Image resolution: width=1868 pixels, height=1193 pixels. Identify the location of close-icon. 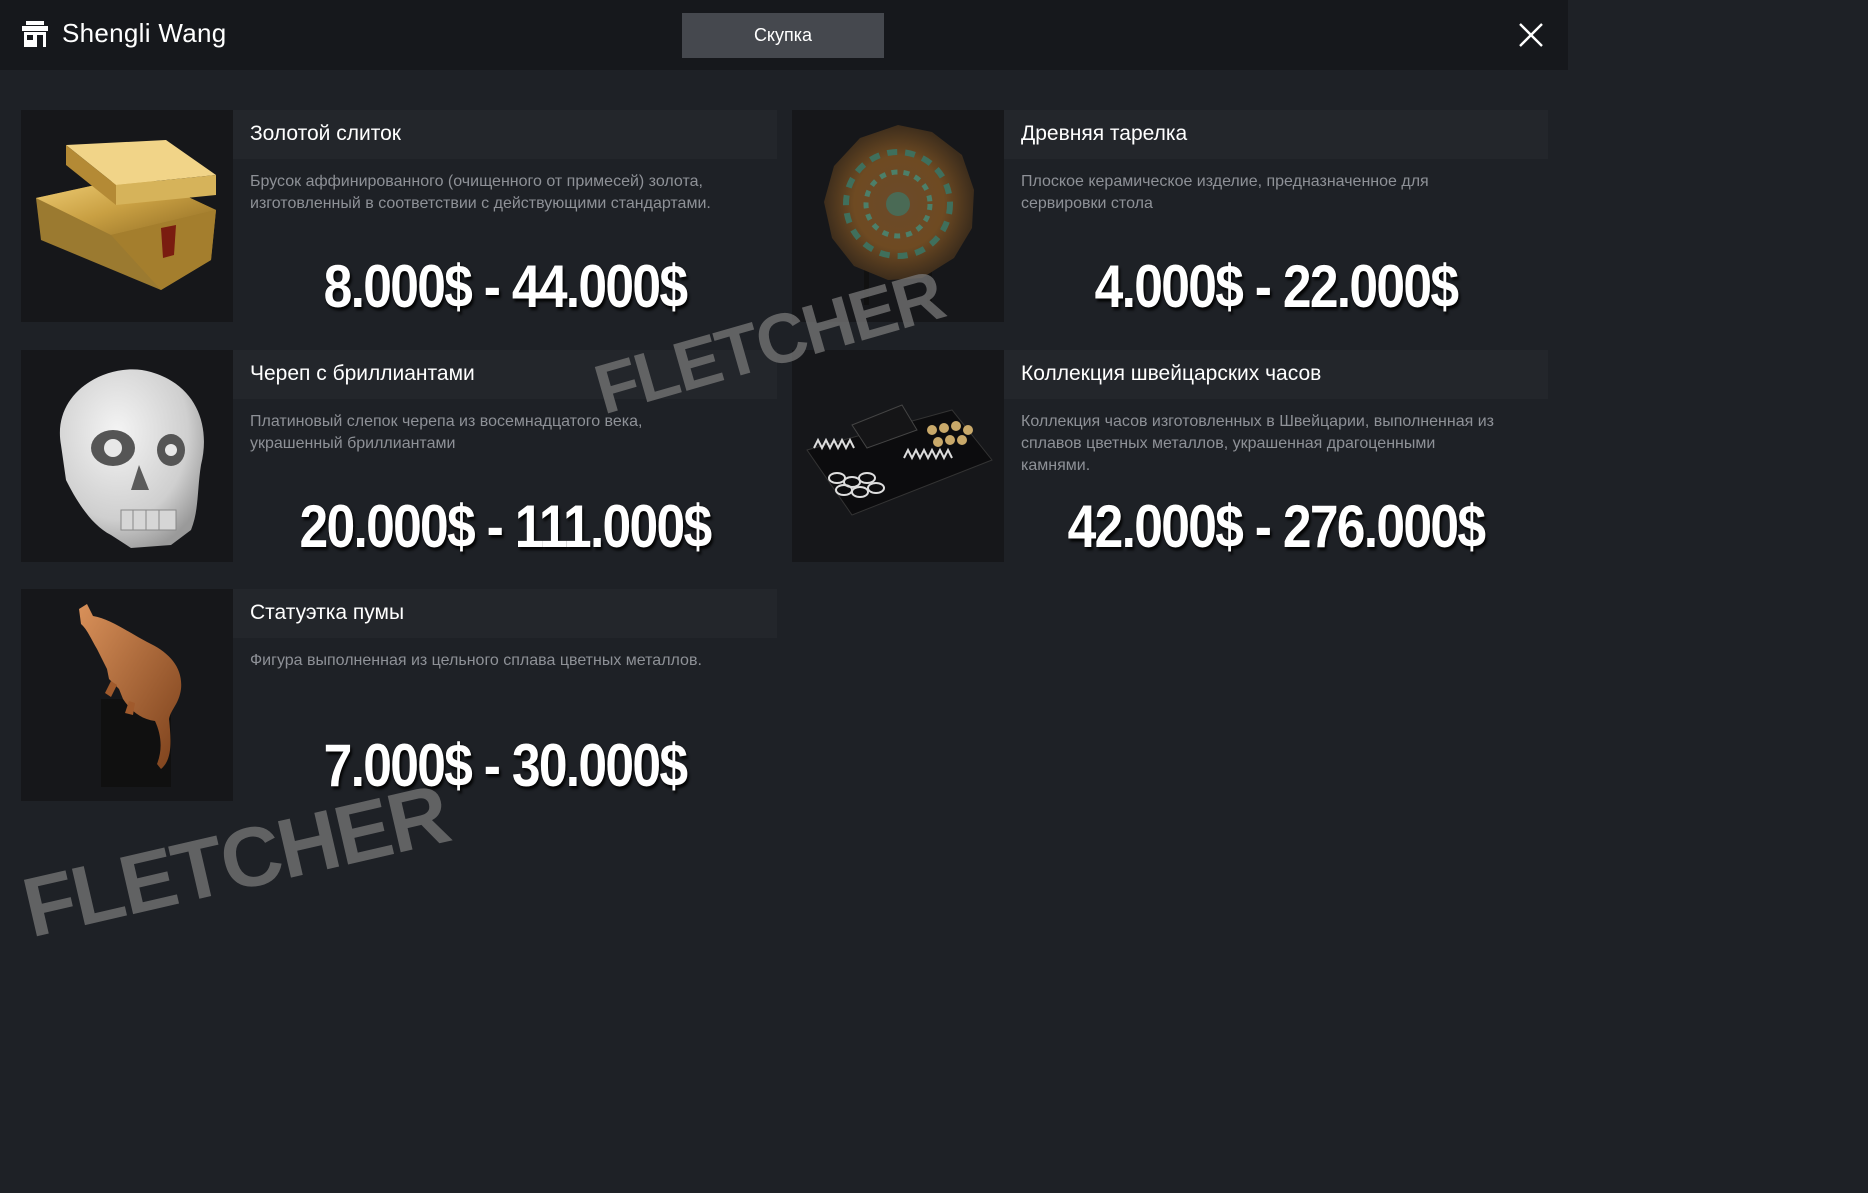
(1531, 35).